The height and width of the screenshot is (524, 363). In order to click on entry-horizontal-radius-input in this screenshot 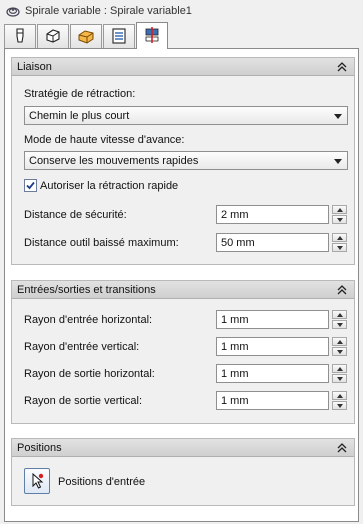, I will do `click(272, 319)`.